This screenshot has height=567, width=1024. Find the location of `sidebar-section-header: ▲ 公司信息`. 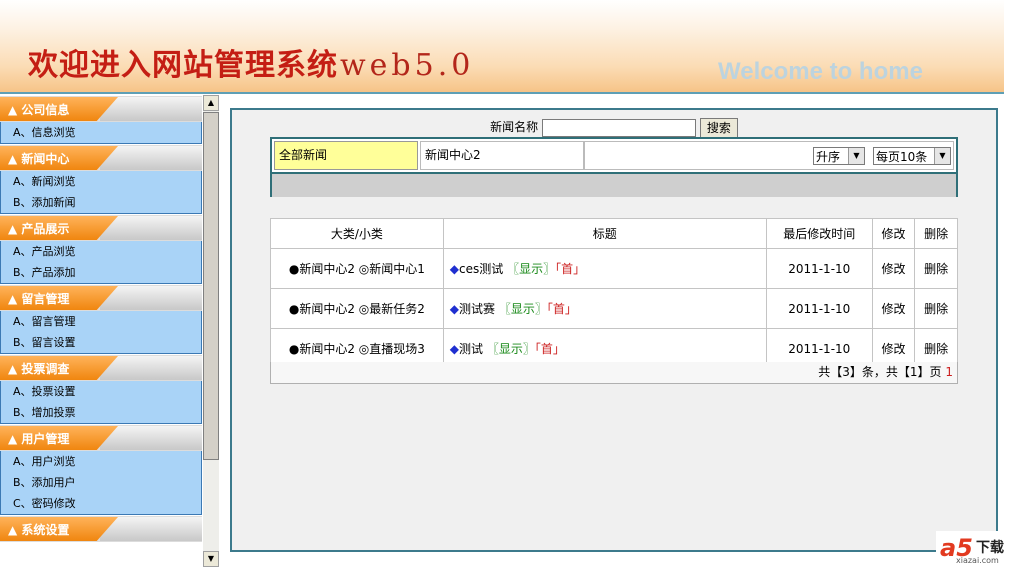

sidebar-section-header: ▲ 公司信息 is located at coordinates (101, 108).